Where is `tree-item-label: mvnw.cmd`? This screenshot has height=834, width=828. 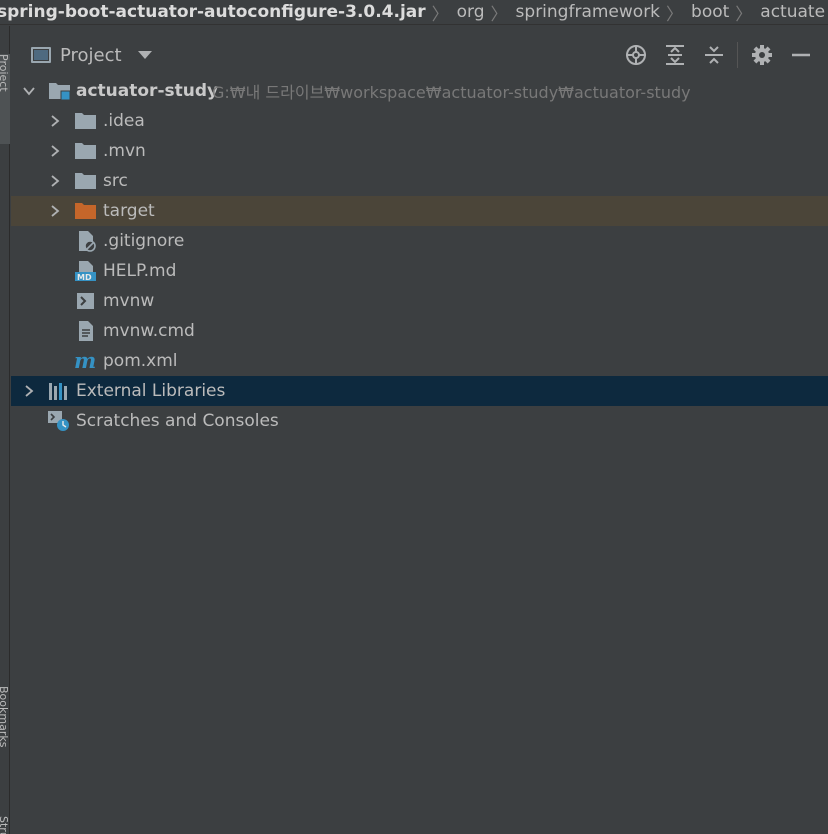
tree-item-label: mvnw.cmd is located at coordinates (149, 331).